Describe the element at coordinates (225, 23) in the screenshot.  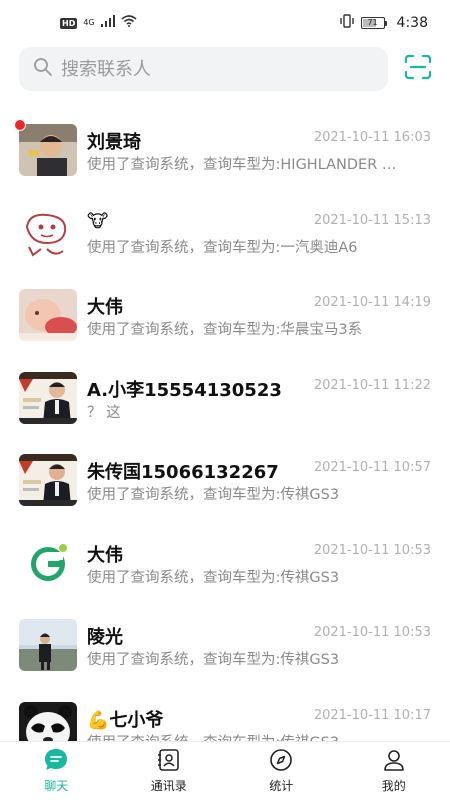
I see `status-bar: HD 4G 71 4:38` at that location.